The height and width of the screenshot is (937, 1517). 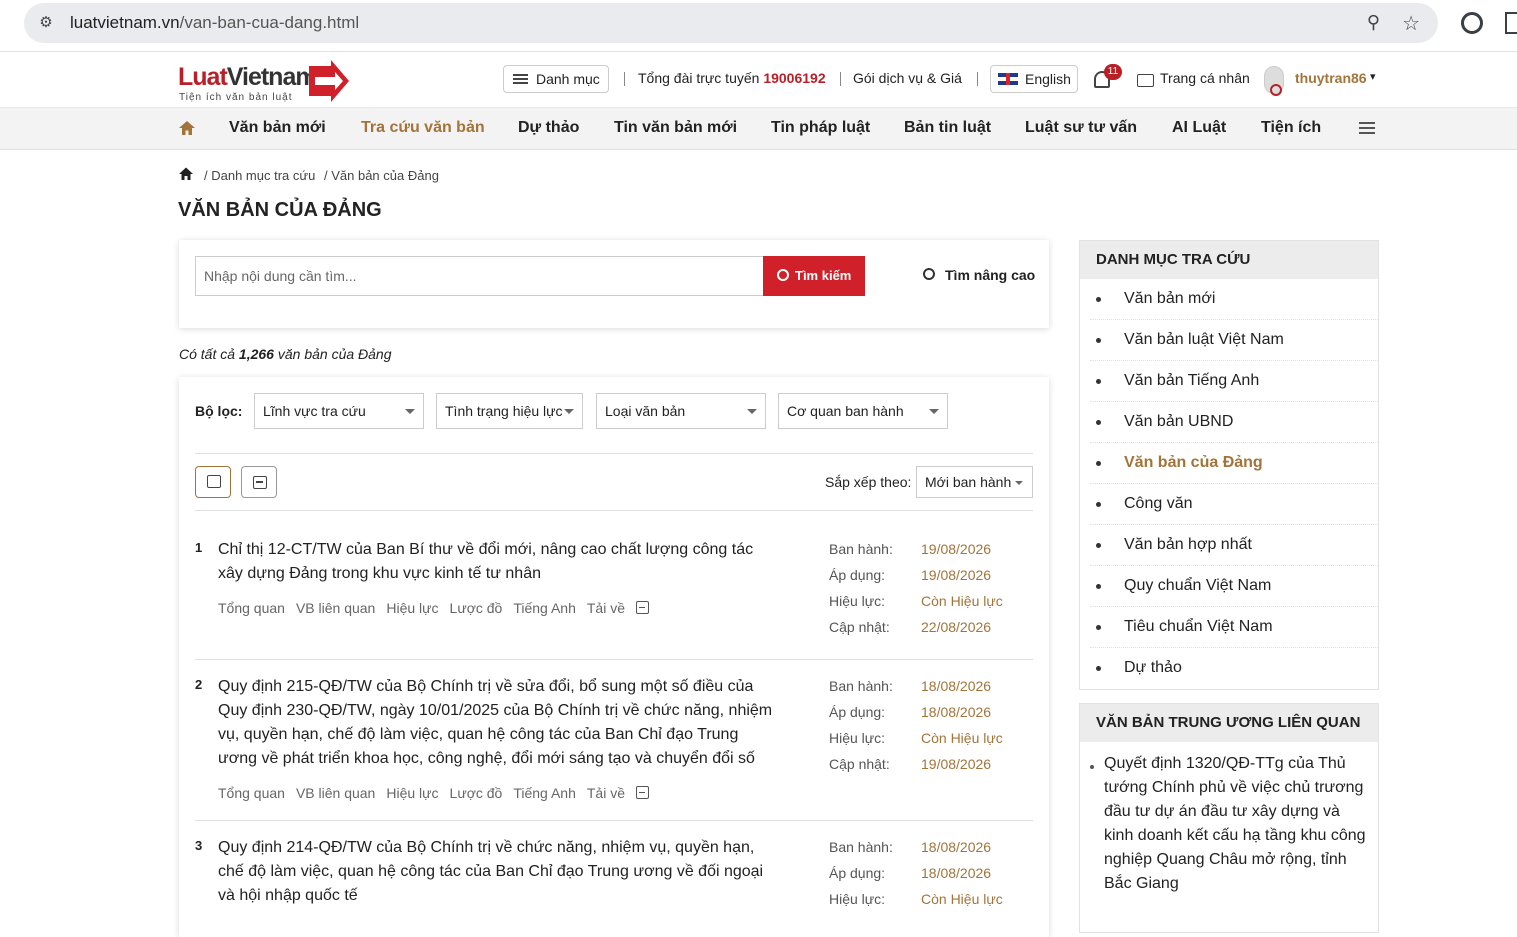 I want to click on profile-card-icon, so click(x=1145, y=80).